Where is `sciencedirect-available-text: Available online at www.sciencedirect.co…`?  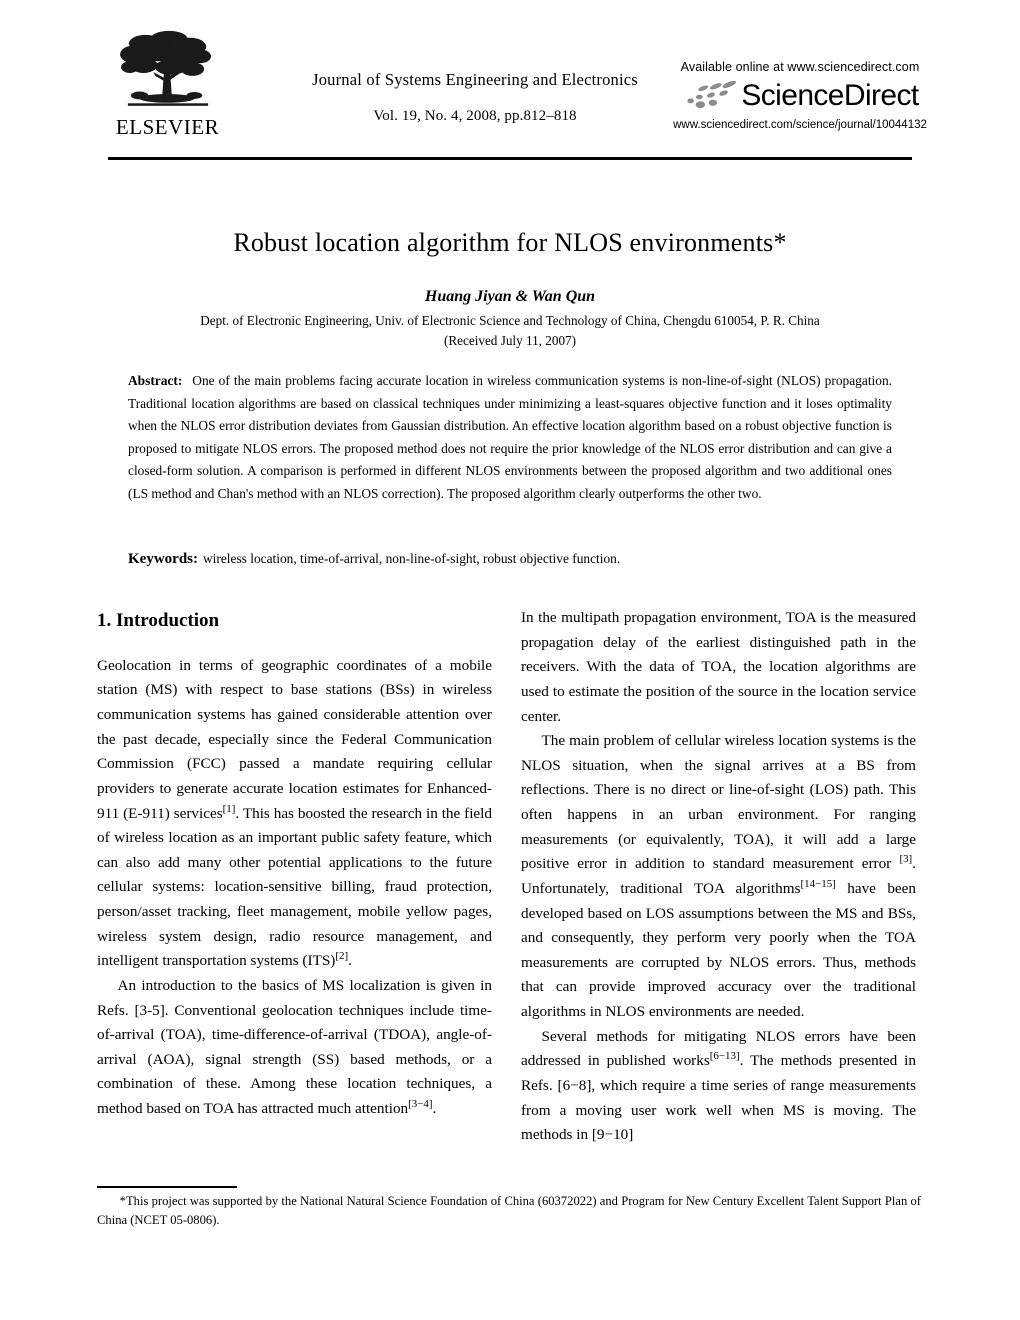
sciencedirect-available-text: Available online at www.sciencedirect.co… is located at coordinates (800, 67).